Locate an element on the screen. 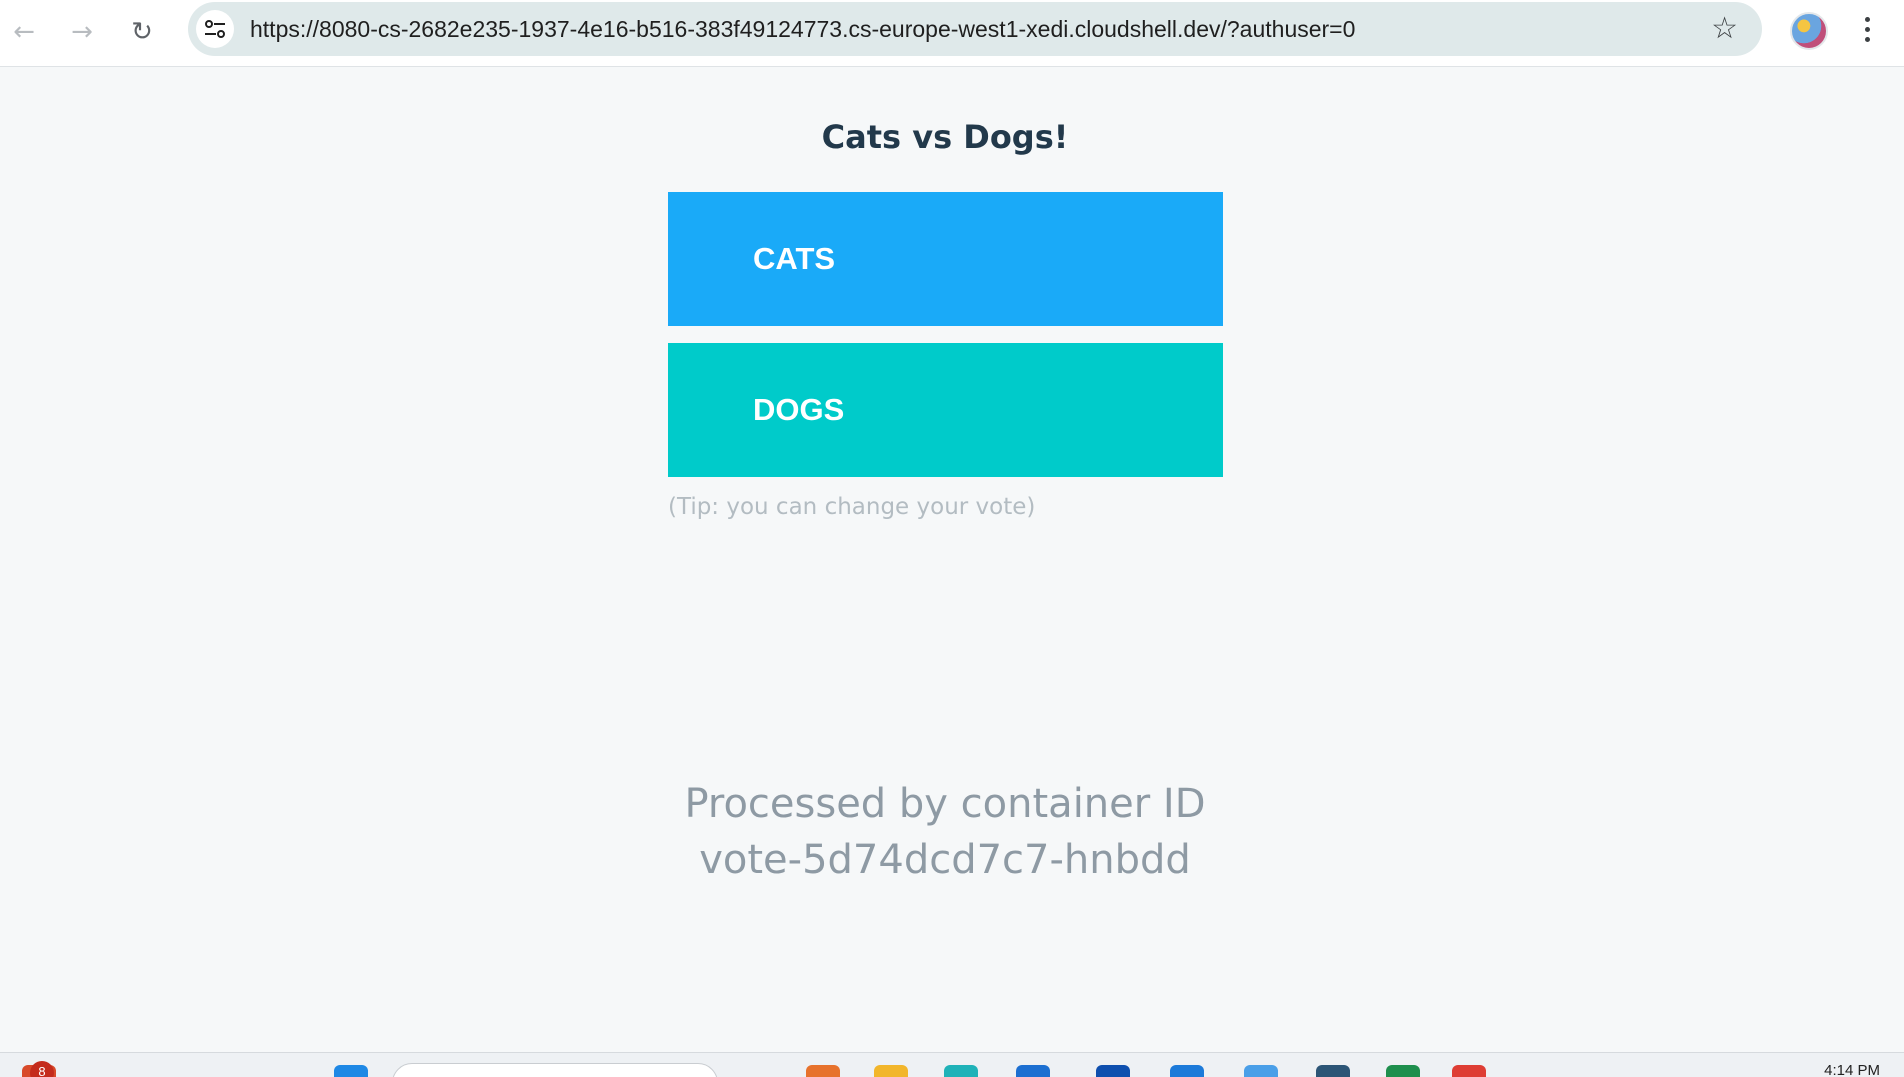 Image resolution: width=1904 pixels, height=1077 pixels. tip-text: (Tip: you can change your vote) is located at coordinates (852, 507).